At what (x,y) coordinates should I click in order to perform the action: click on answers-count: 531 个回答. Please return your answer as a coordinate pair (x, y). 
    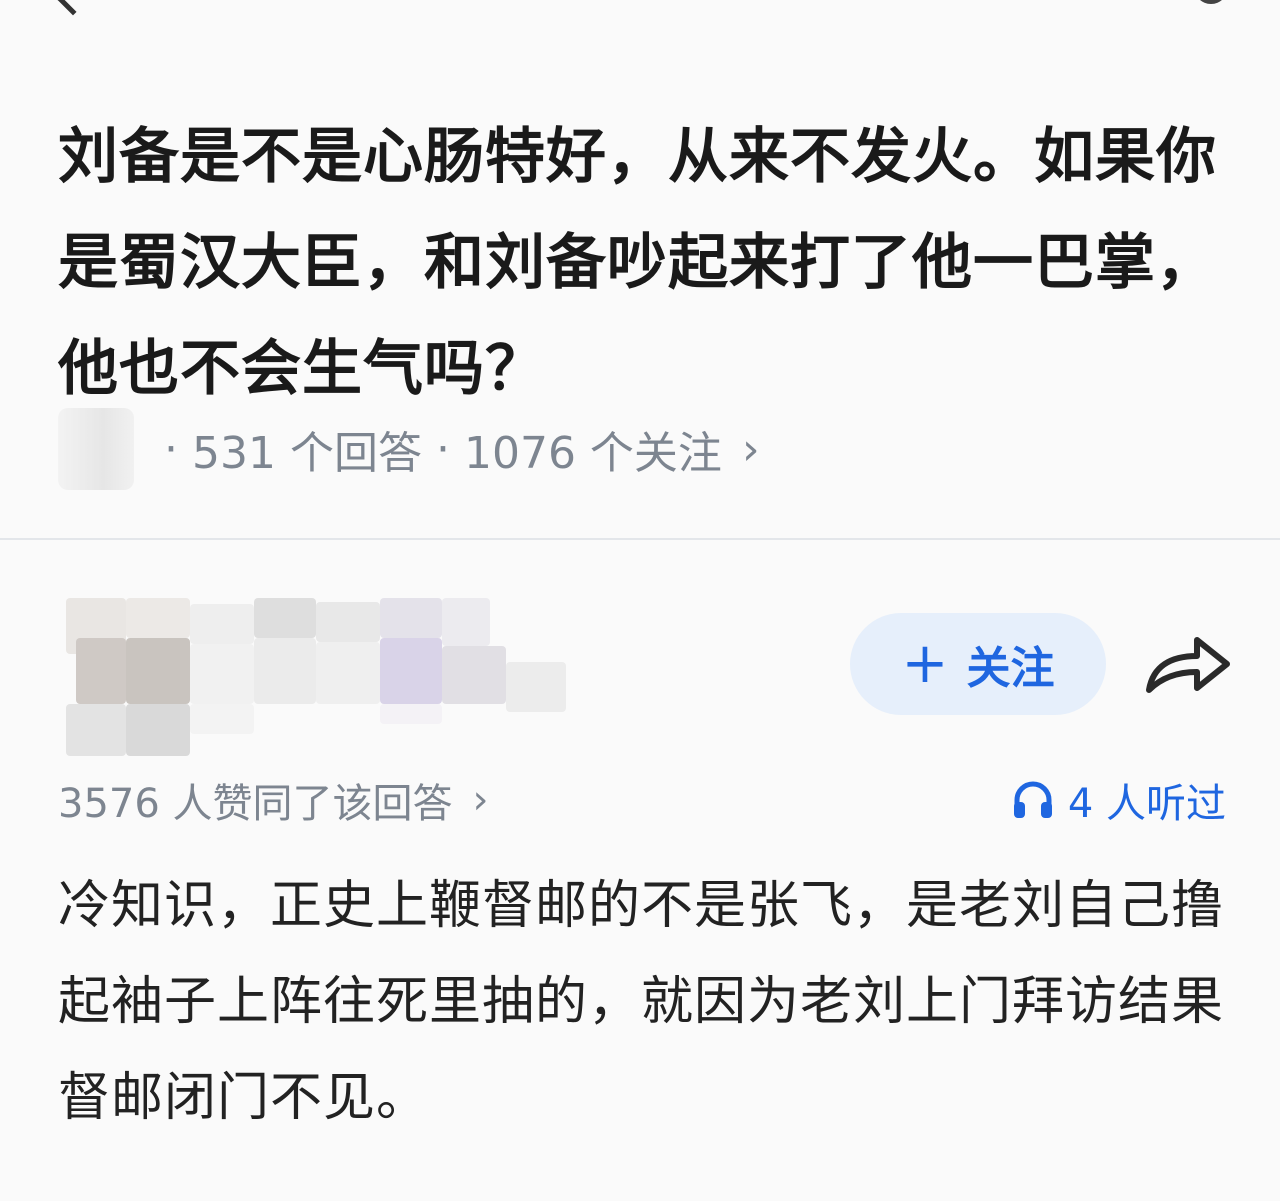
    Looking at the image, I should click on (307, 453).